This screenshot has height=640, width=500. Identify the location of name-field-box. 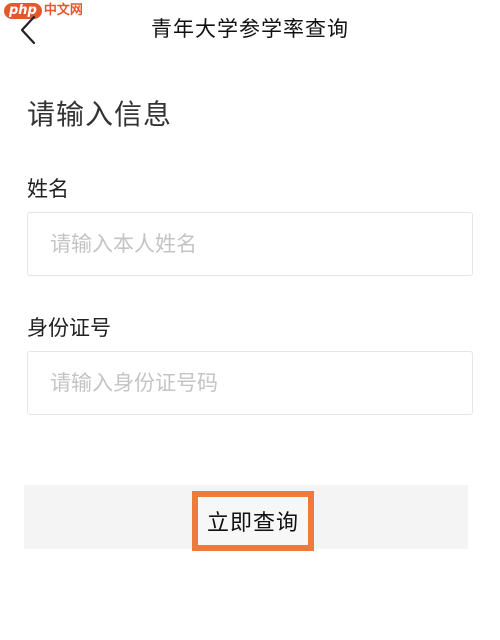
(250, 244).